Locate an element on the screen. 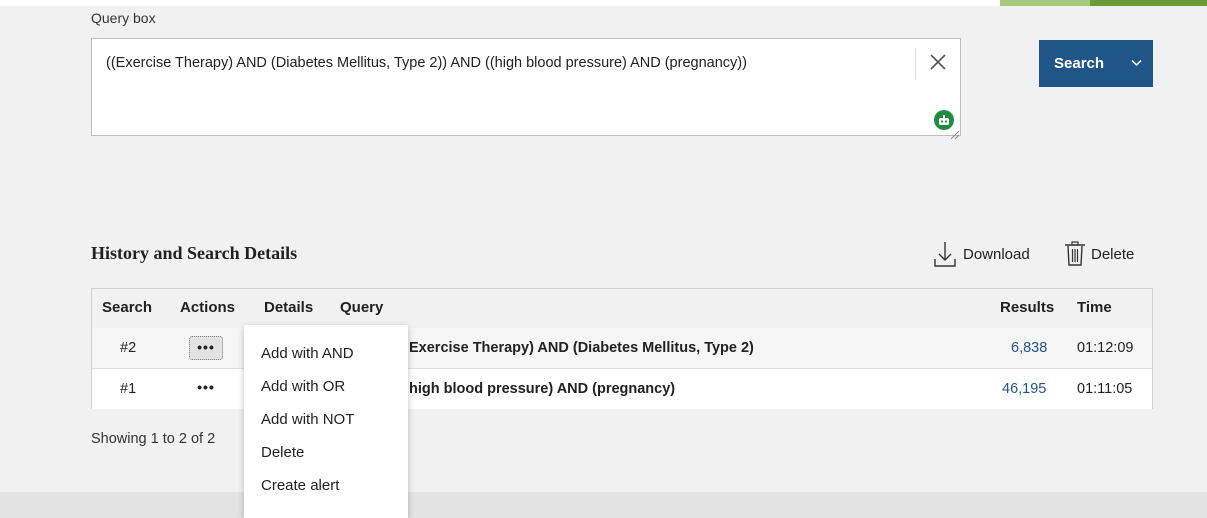 The width and height of the screenshot is (1207, 518). menu-item-delete: Delete is located at coordinates (282, 452).